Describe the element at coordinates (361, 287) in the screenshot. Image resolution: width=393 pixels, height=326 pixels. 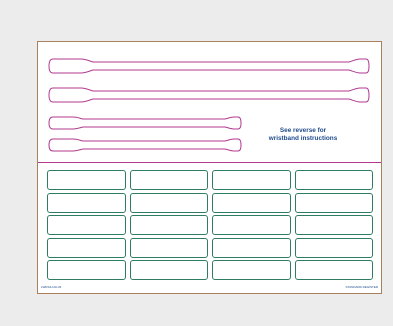
I see `manufacturer-mark: STANDARD REGISTER` at that location.